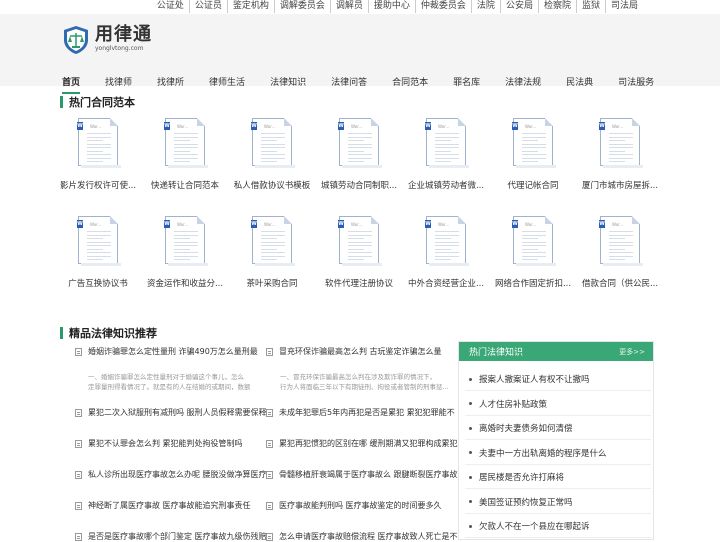  What do you see at coordinates (534, 379) in the screenshot?
I see `hot-knowledge-title: 报案人撤案证人有权不让撤吗` at bounding box center [534, 379].